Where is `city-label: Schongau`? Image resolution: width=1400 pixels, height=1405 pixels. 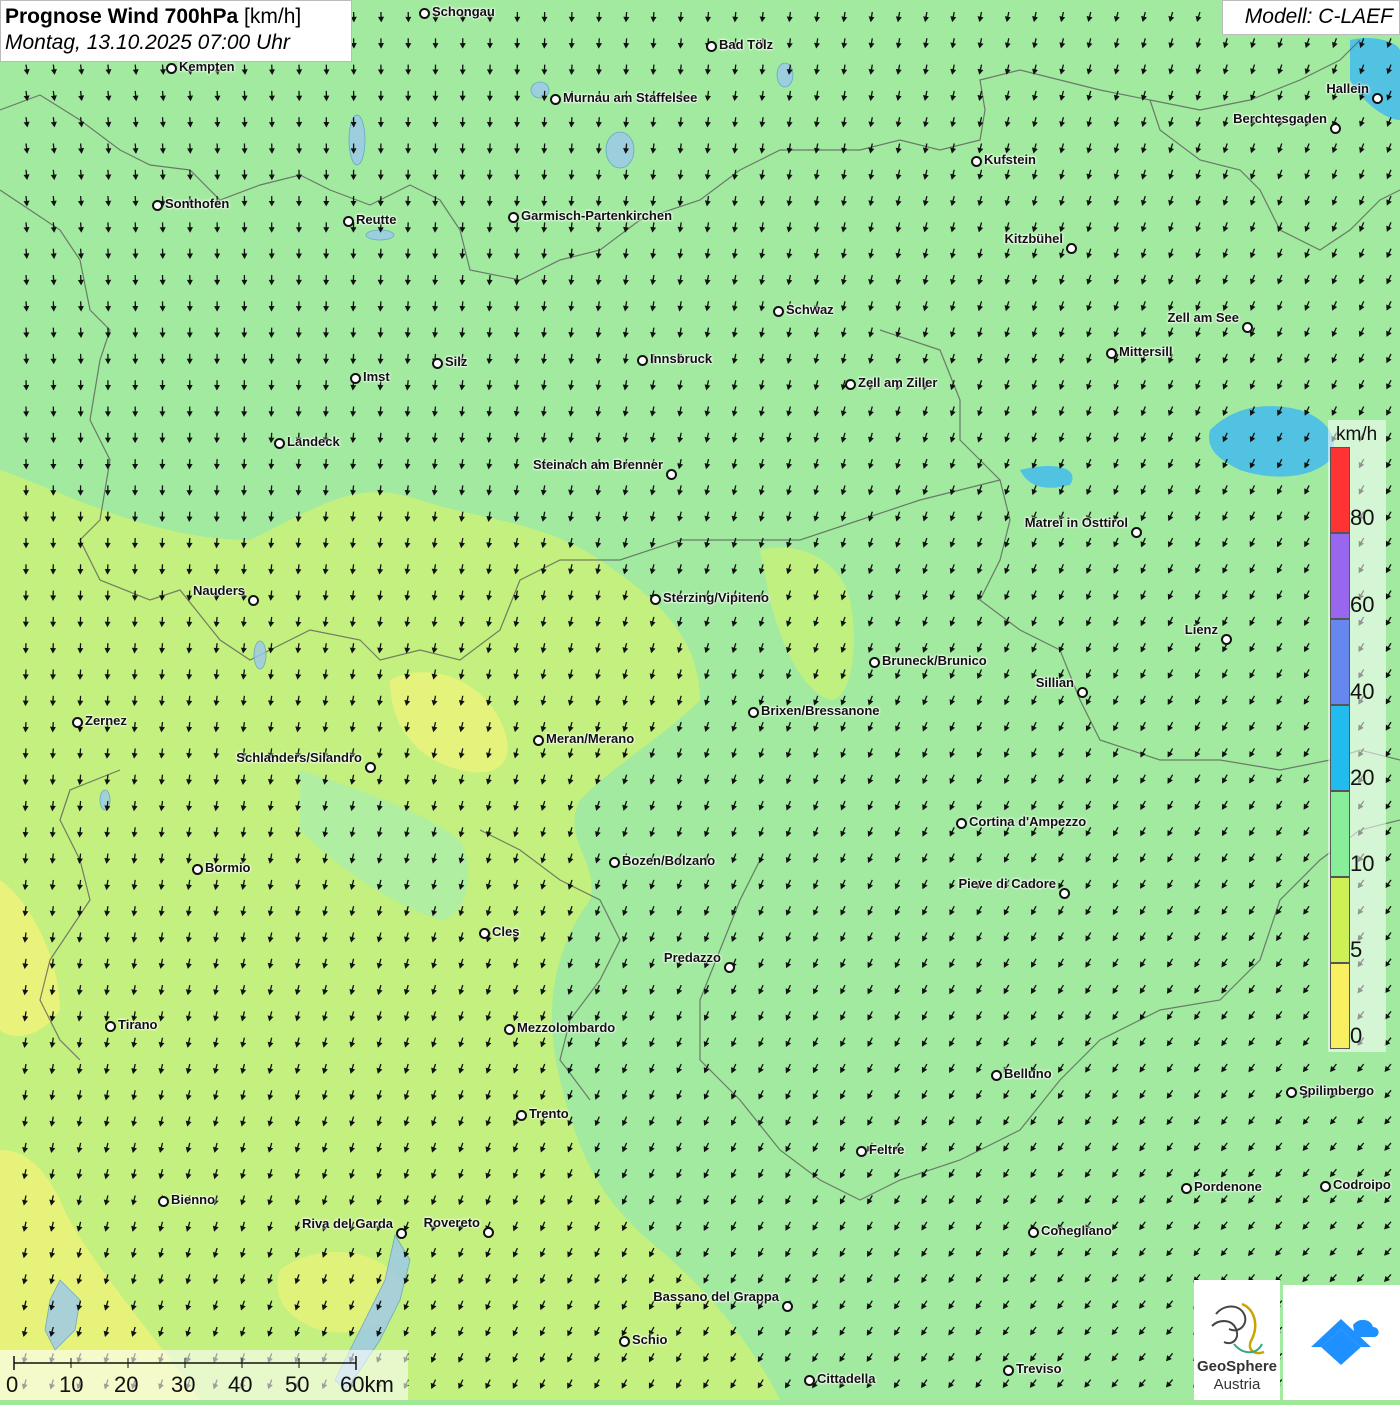
city-label: Schongau is located at coordinates (463, 11).